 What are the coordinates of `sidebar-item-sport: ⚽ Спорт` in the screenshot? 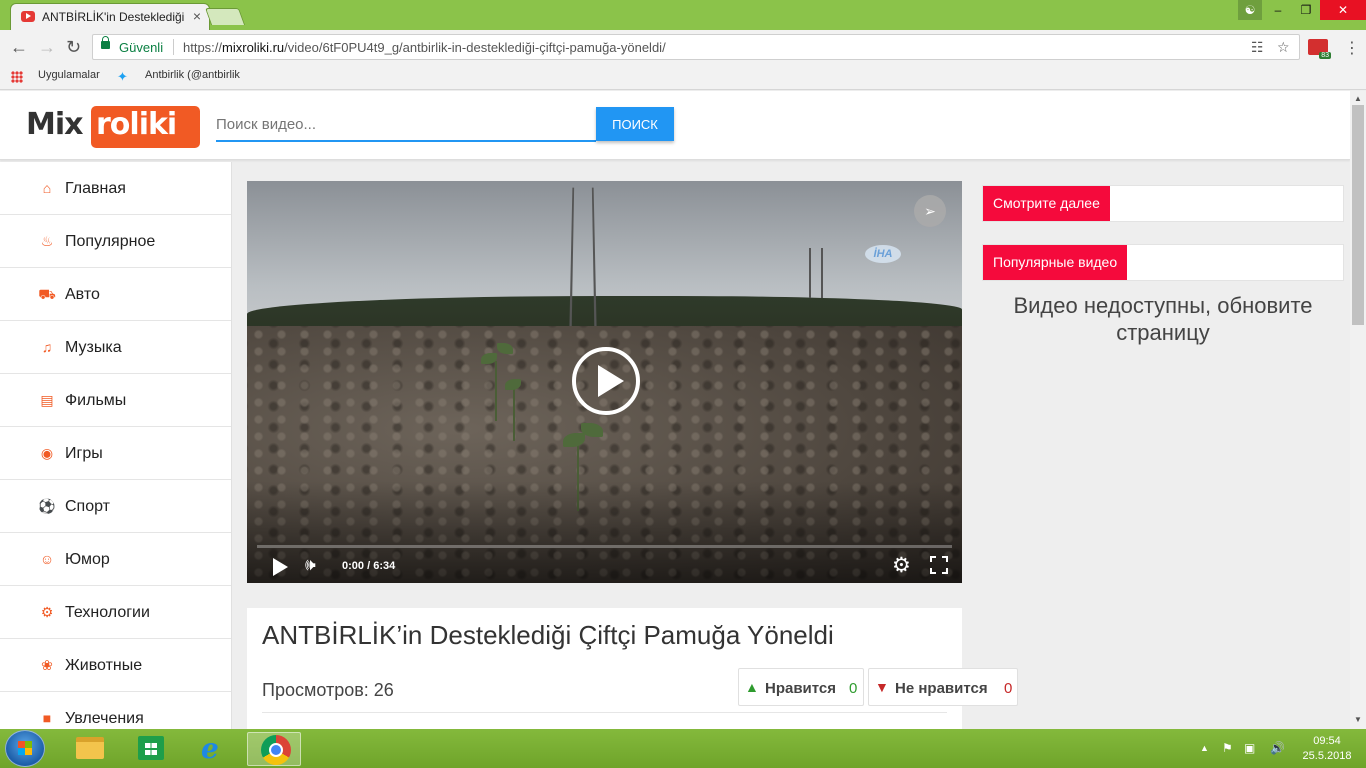 It's located at (115, 506).